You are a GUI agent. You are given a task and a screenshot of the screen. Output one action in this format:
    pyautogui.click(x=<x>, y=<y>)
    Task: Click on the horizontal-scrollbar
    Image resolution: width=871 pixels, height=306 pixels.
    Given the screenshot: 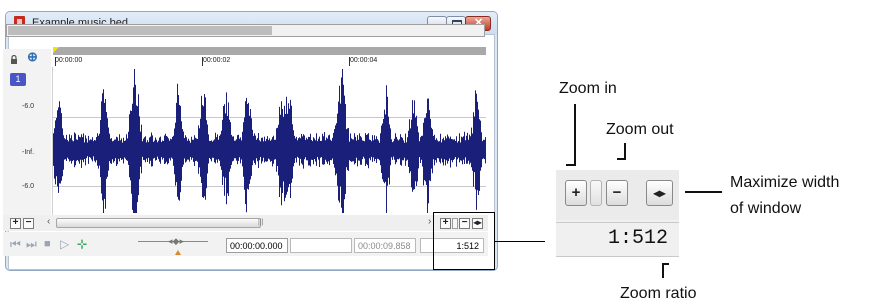 What is the action you would take?
    pyautogui.click(x=158, y=223)
    